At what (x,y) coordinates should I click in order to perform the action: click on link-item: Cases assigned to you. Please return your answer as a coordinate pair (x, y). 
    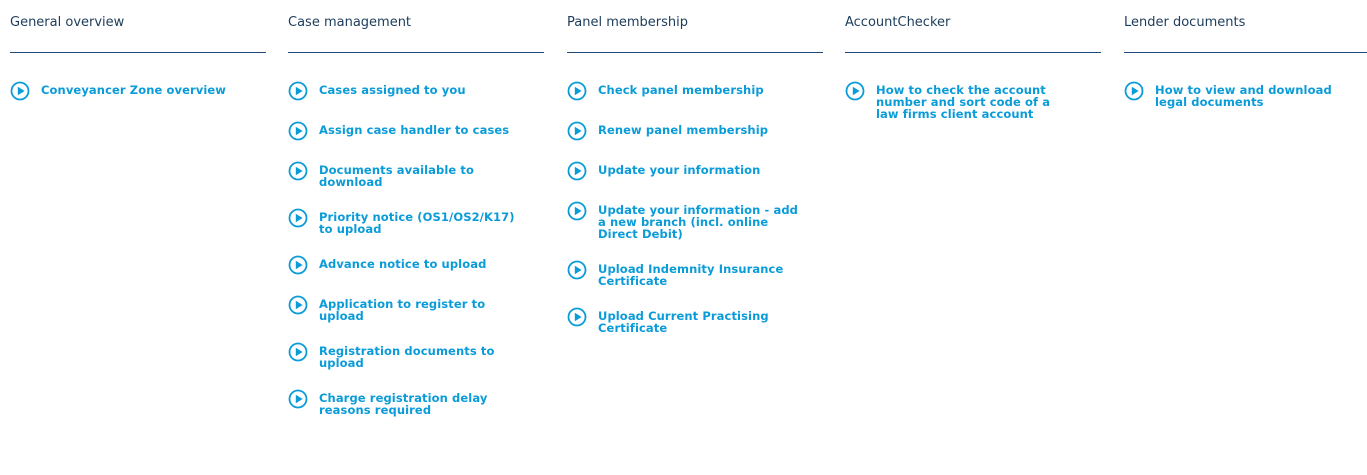
    Looking at the image, I should click on (416, 91).